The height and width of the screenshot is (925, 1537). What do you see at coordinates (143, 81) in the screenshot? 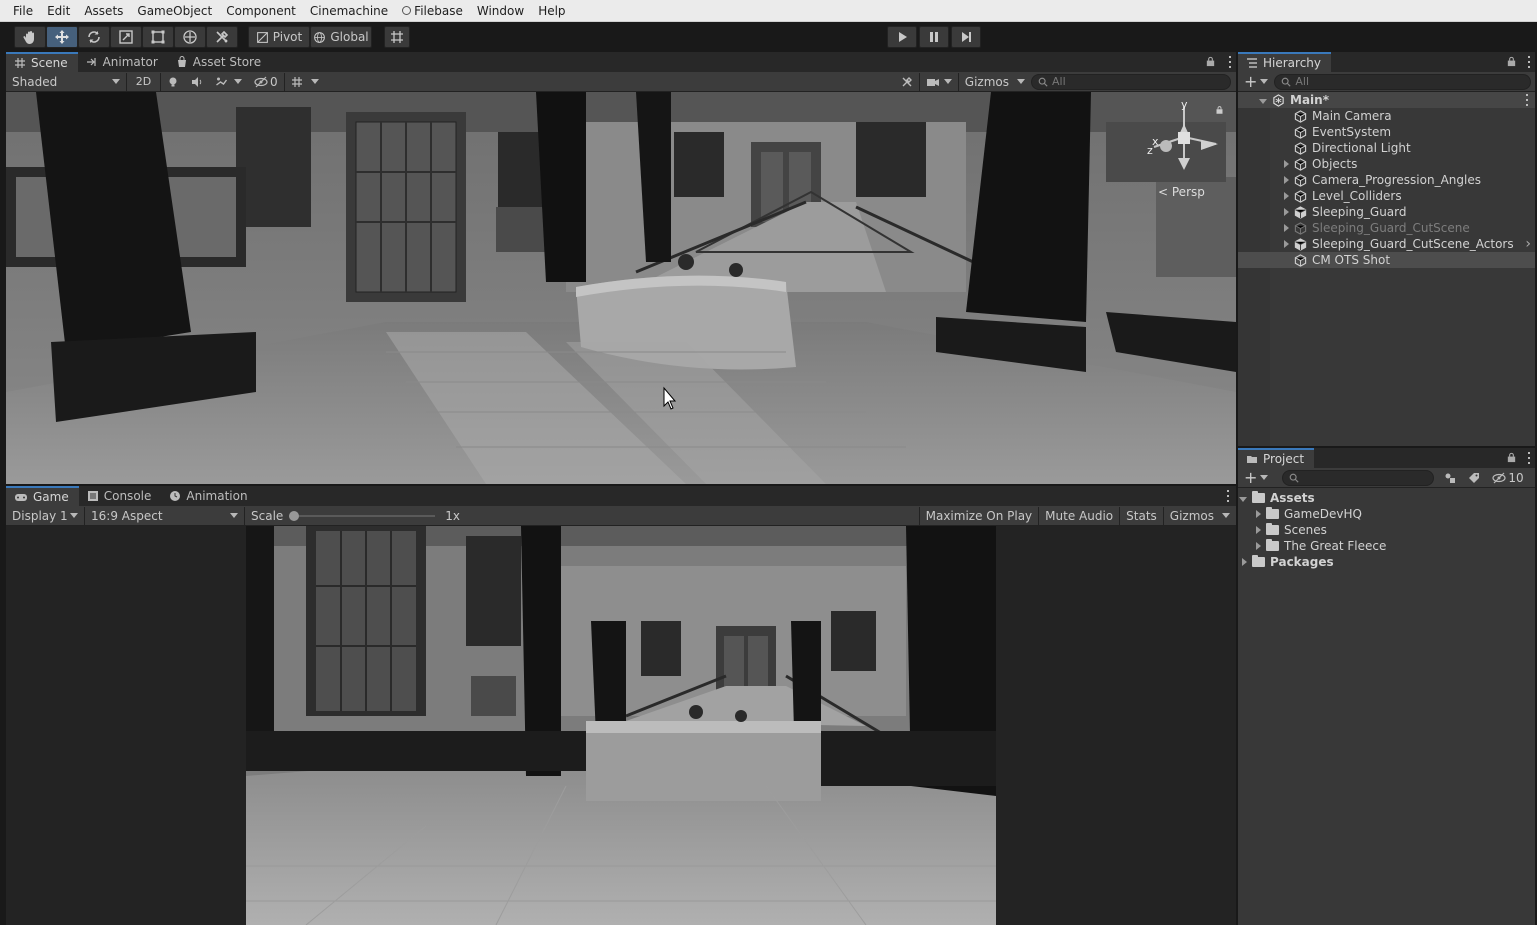
I see `2d-toggle: 2D` at bounding box center [143, 81].